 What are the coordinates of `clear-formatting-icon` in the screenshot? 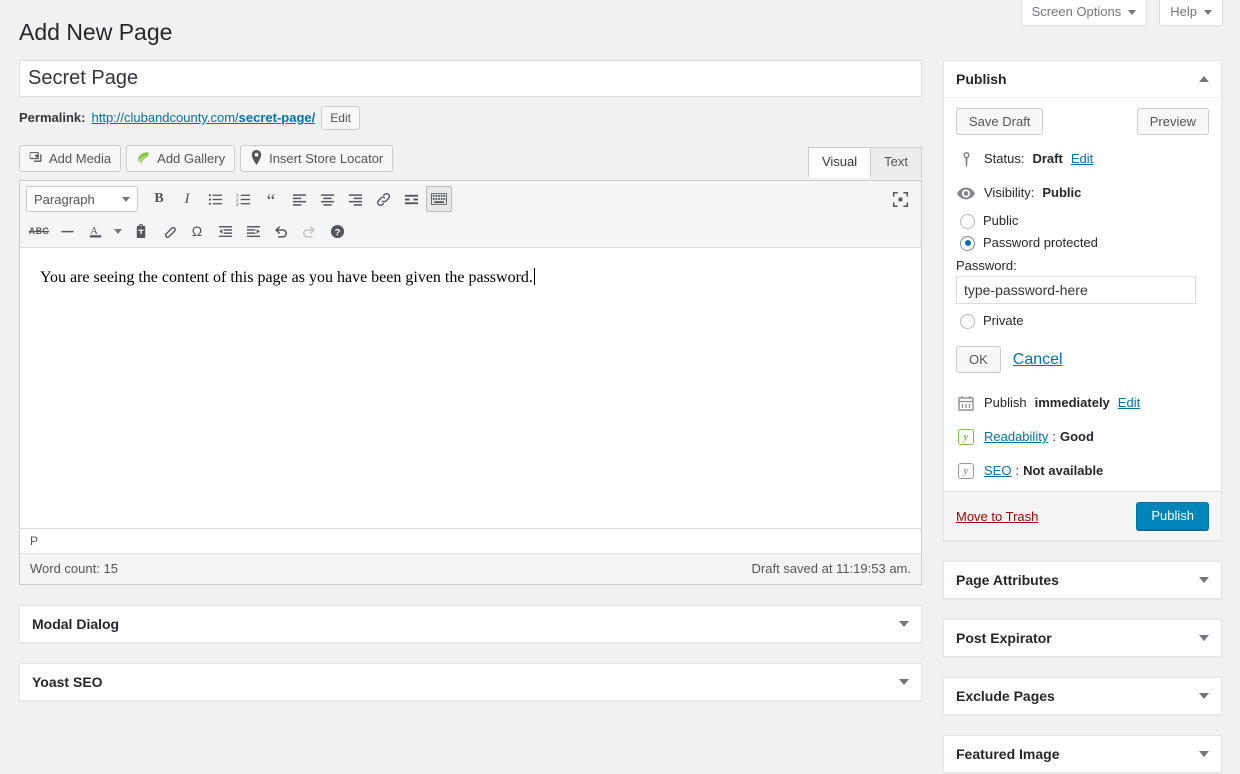 It's located at (169, 231).